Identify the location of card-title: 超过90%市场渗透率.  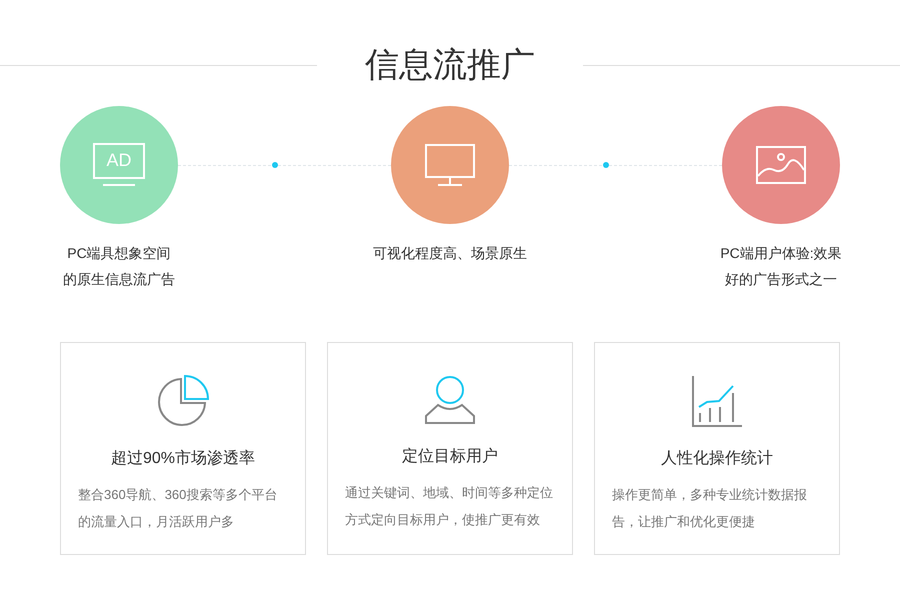
(183, 458).